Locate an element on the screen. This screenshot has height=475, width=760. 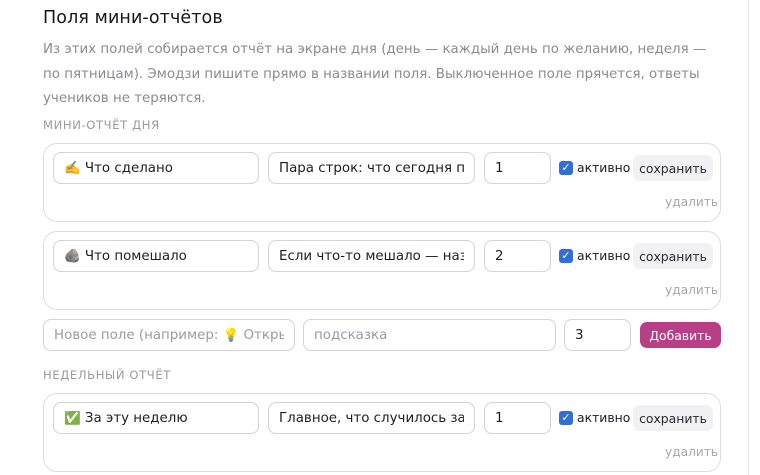
weekly-field-card: ✓ активно сохранить удалить is located at coordinates (382, 432).